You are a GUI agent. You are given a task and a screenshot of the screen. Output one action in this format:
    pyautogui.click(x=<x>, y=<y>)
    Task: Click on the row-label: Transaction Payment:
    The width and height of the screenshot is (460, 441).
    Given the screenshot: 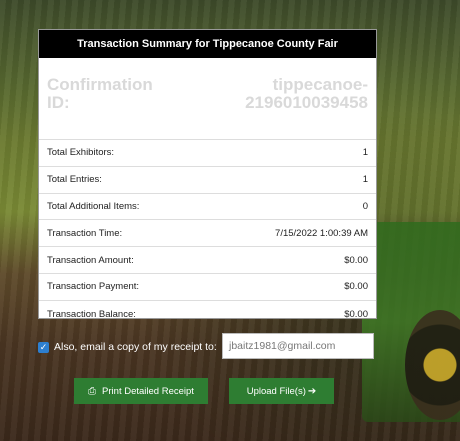 What is the action you would take?
    pyautogui.click(x=93, y=287)
    